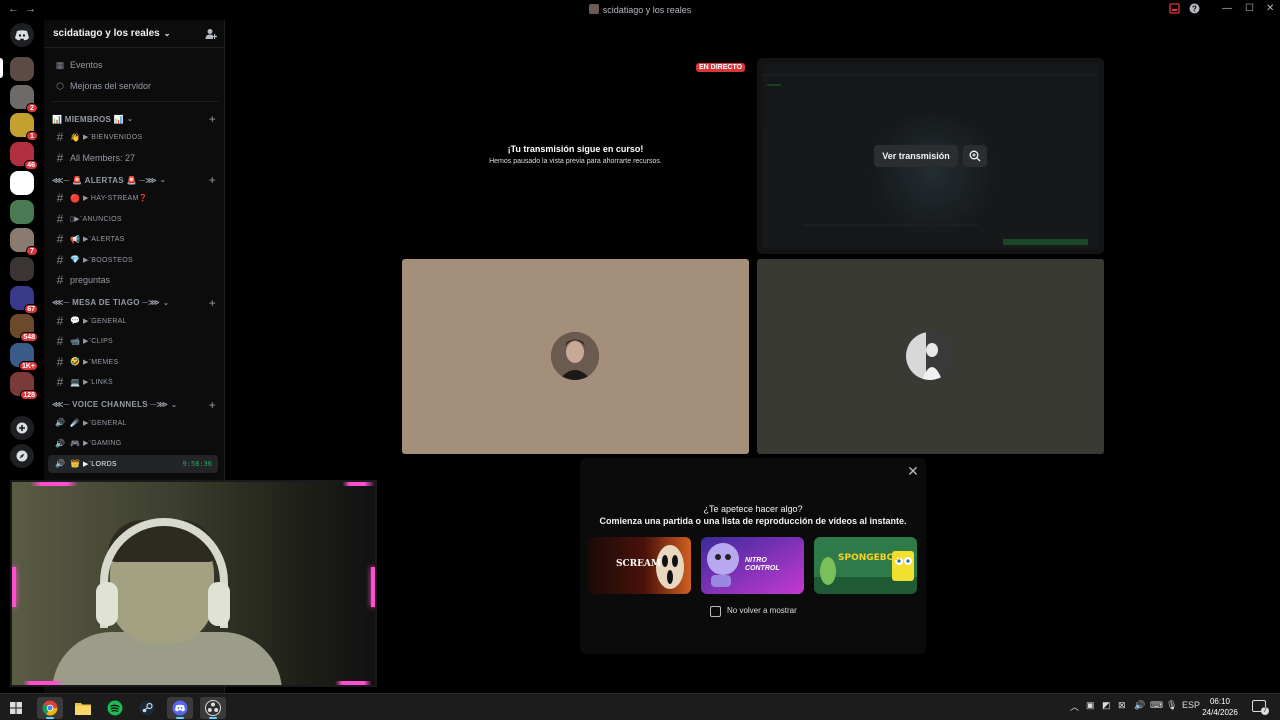 The image size is (1280, 720). I want to click on boost-icon: ⬡, so click(60, 85).